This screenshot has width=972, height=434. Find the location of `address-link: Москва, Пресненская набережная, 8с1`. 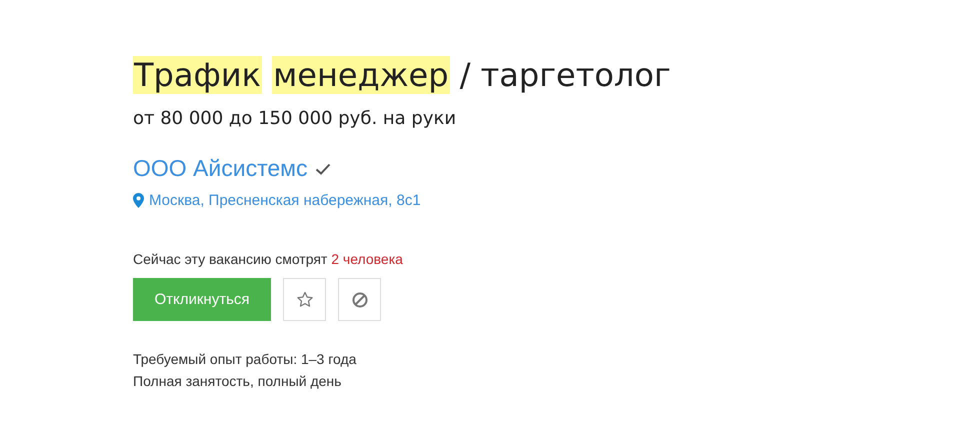

address-link: Москва, Пресненская набережная, 8с1 is located at coordinates (285, 200).